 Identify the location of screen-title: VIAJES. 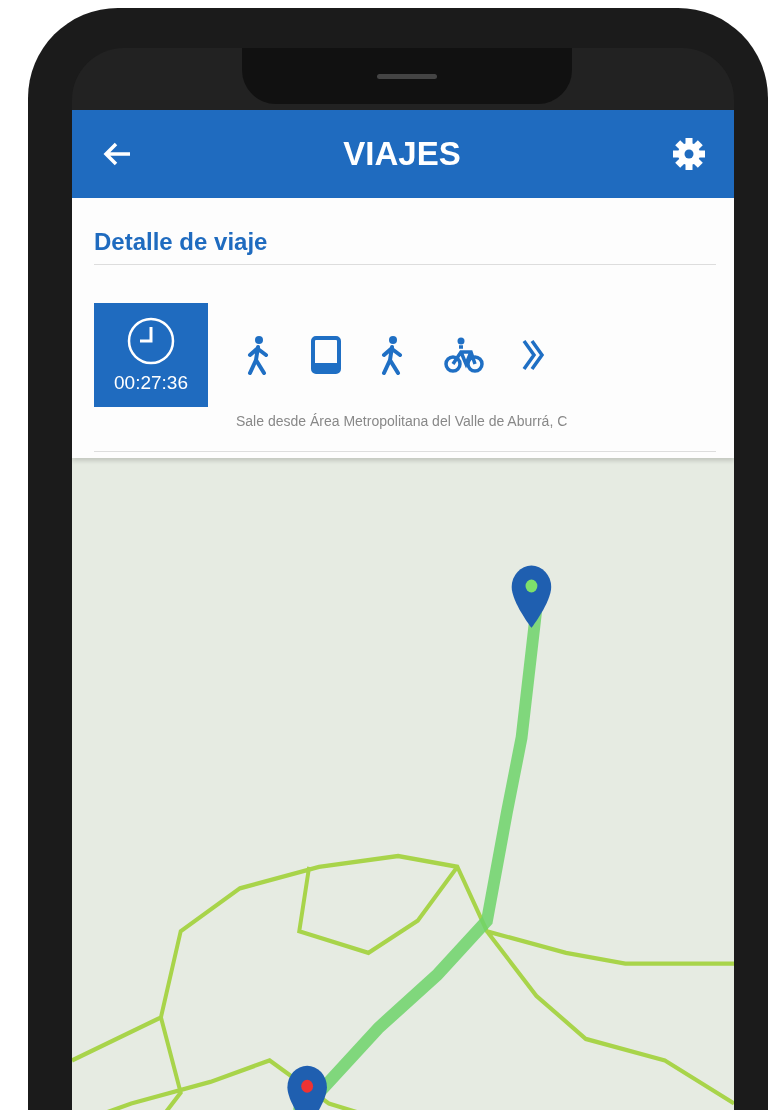
(402, 154).